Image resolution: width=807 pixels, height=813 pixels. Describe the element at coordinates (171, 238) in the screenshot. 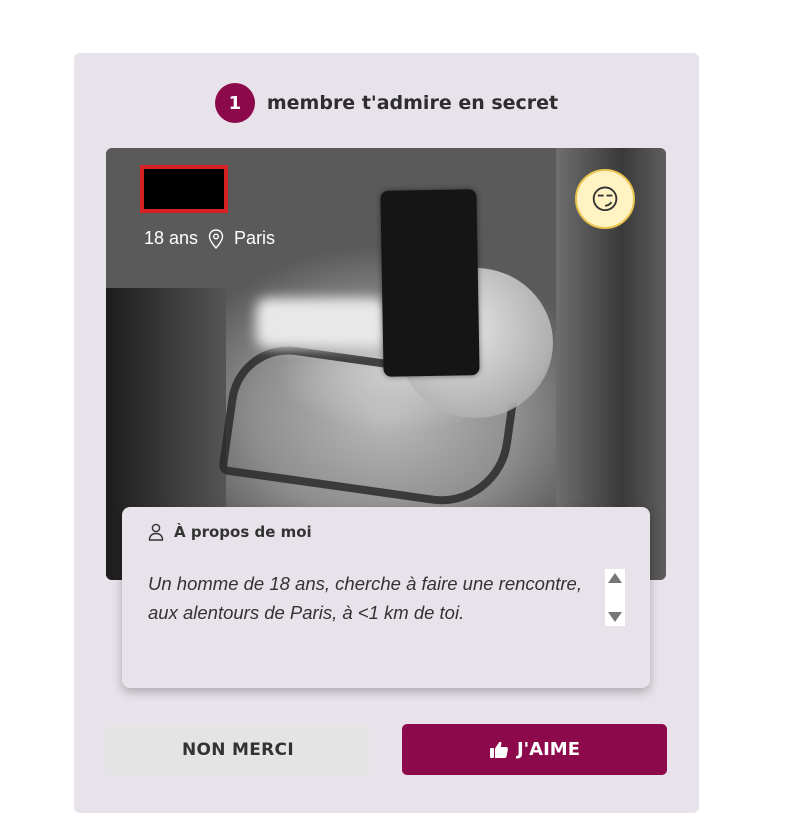

I see `profile-age: 18 ans` at that location.